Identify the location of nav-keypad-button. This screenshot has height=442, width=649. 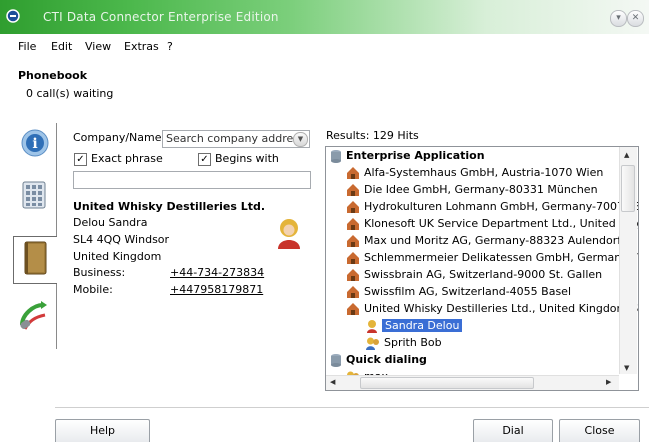
(34, 198).